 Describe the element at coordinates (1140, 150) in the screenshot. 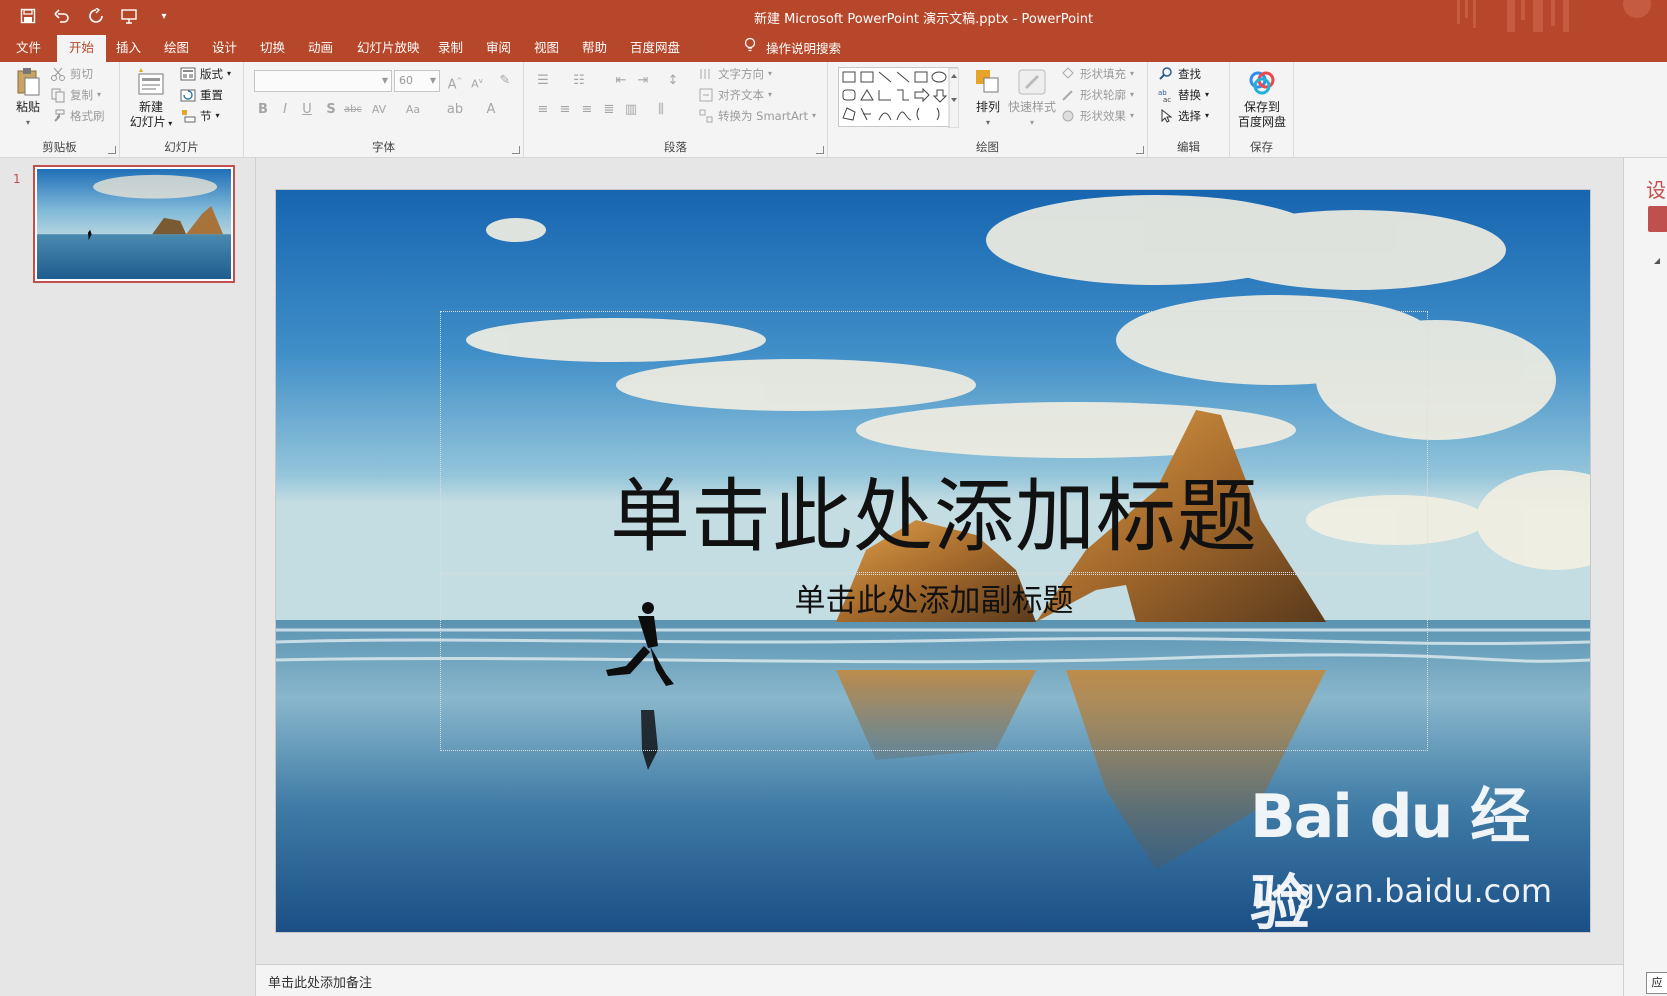

I see `drawing-dialog-launcher-icon` at that location.